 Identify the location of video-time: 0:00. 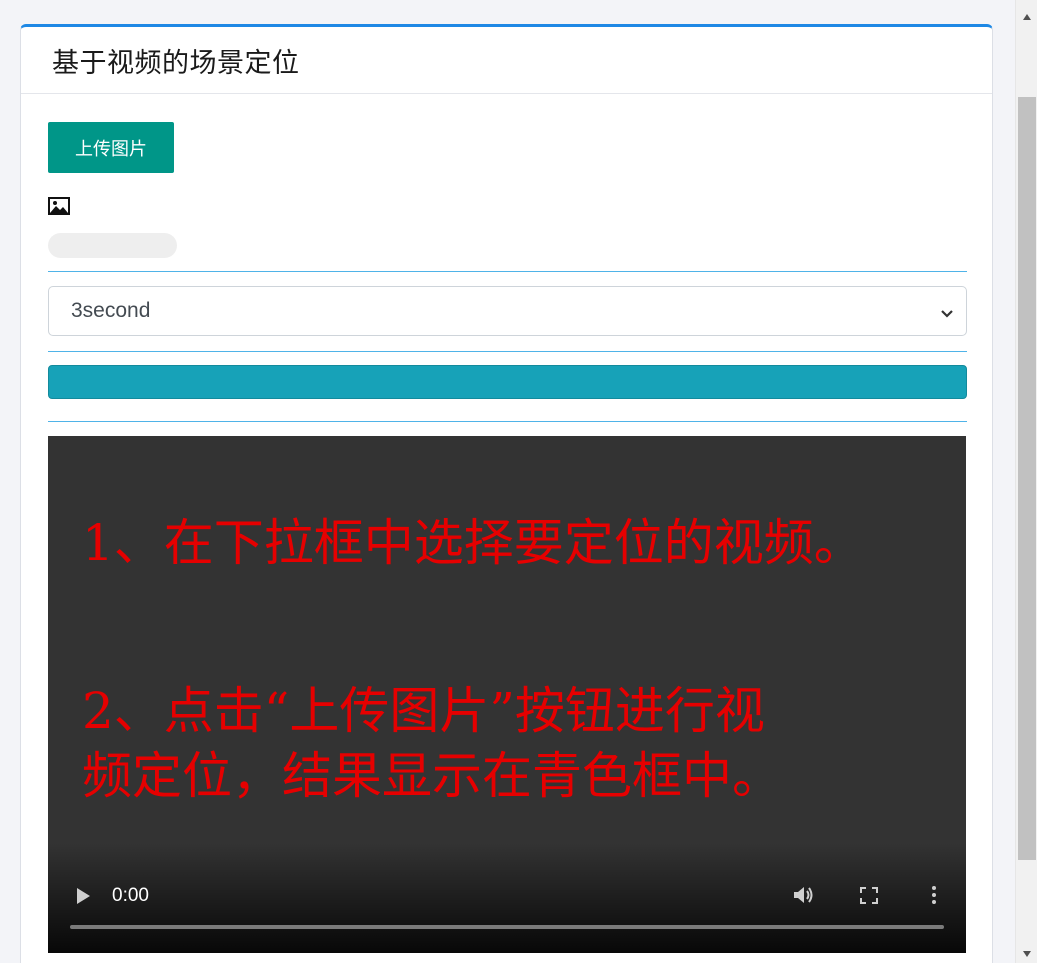
(130, 895).